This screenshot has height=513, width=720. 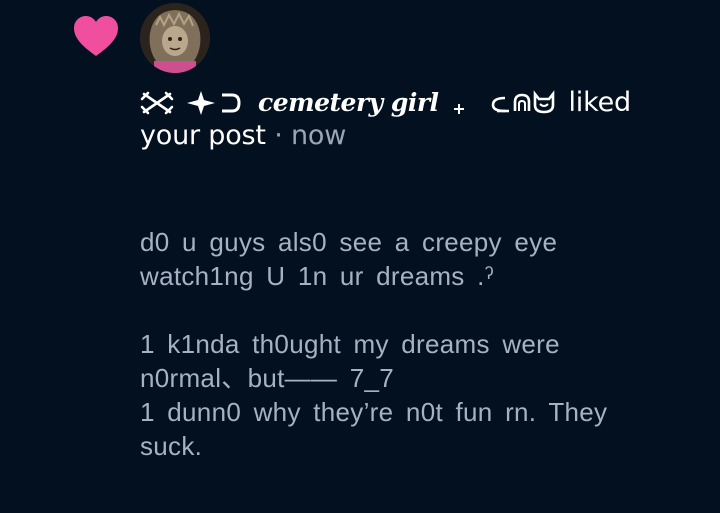 I want to click on post-line: 1 dunn0 why they’re n0t fun rn. They, so click(x=374, y=412).